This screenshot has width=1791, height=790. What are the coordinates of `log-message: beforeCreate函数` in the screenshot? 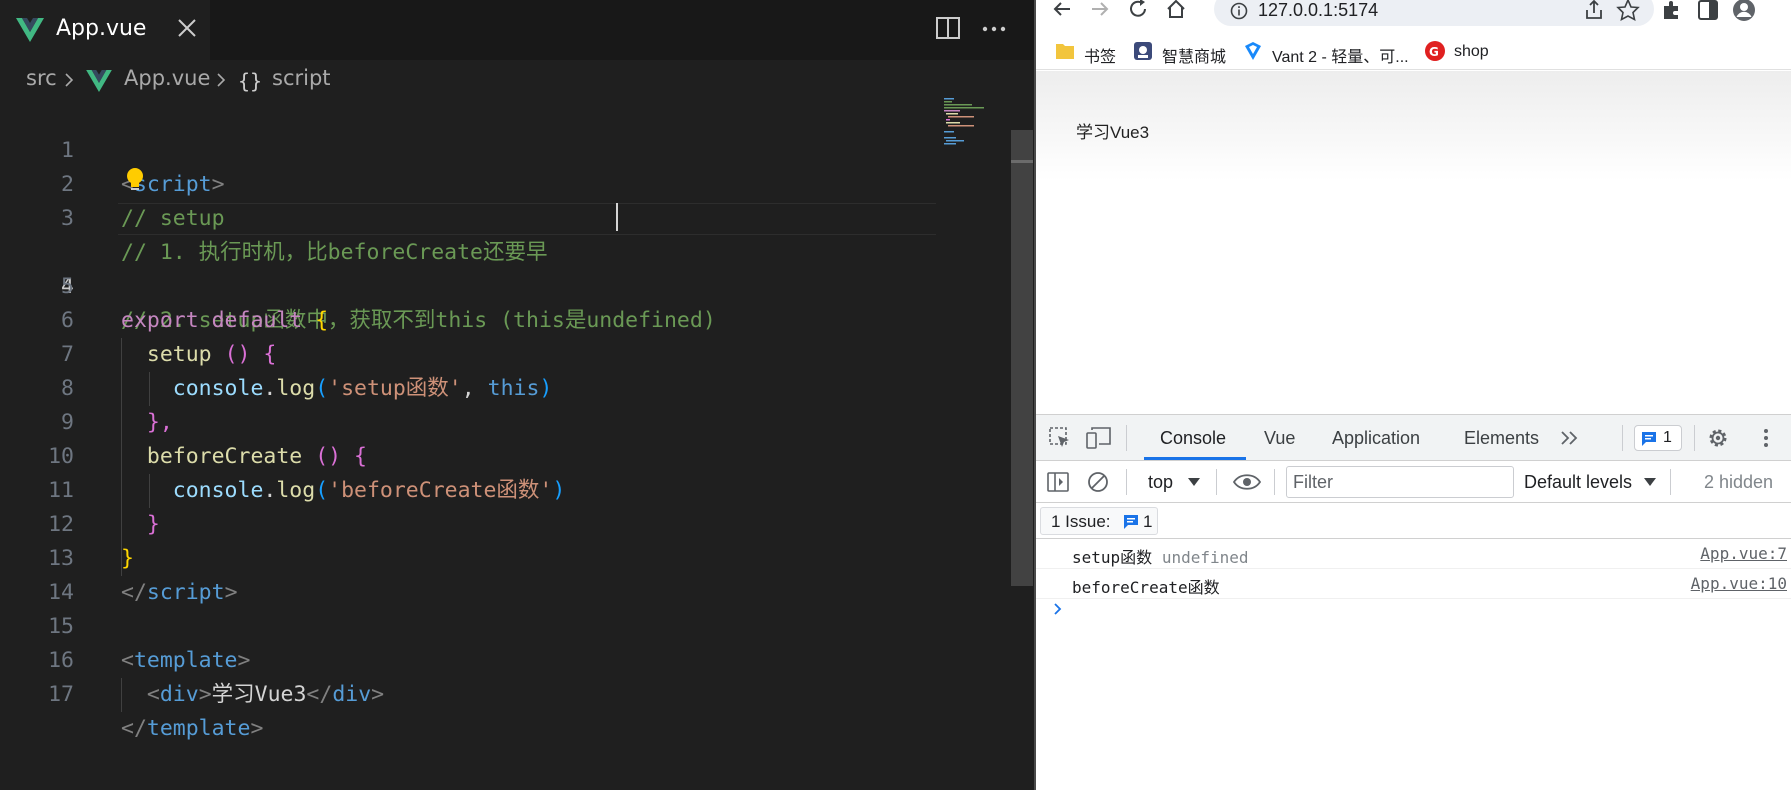 It's located at (1146, 586).